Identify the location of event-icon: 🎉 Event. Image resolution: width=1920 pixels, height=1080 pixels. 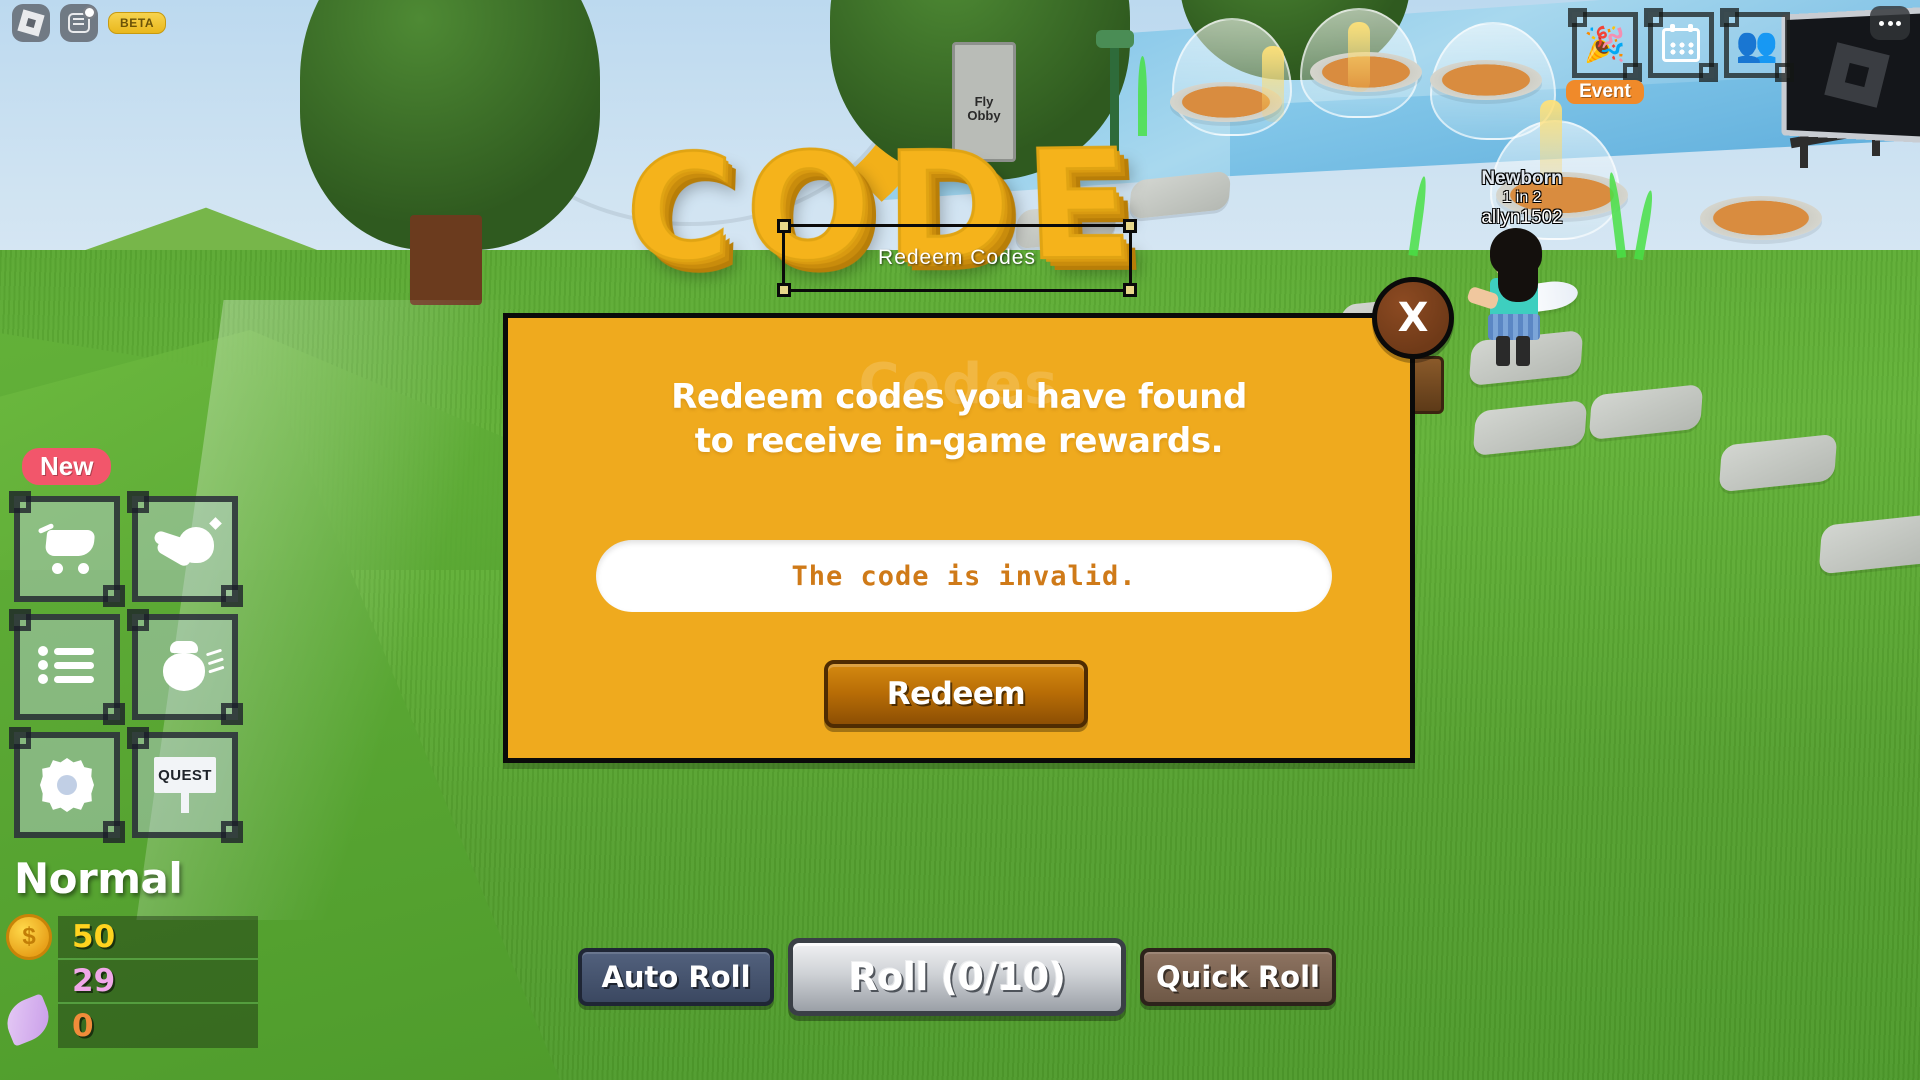
(1605, 56).